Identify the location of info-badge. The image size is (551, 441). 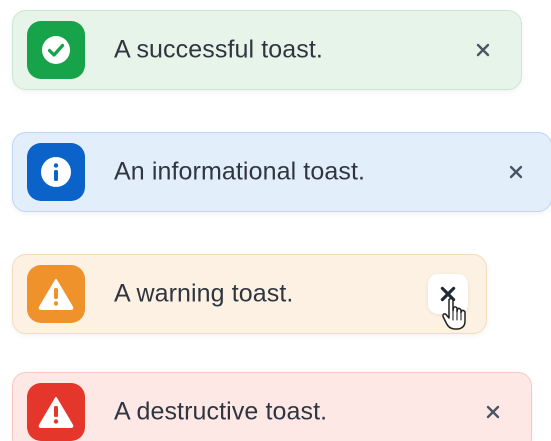
(56, 172).